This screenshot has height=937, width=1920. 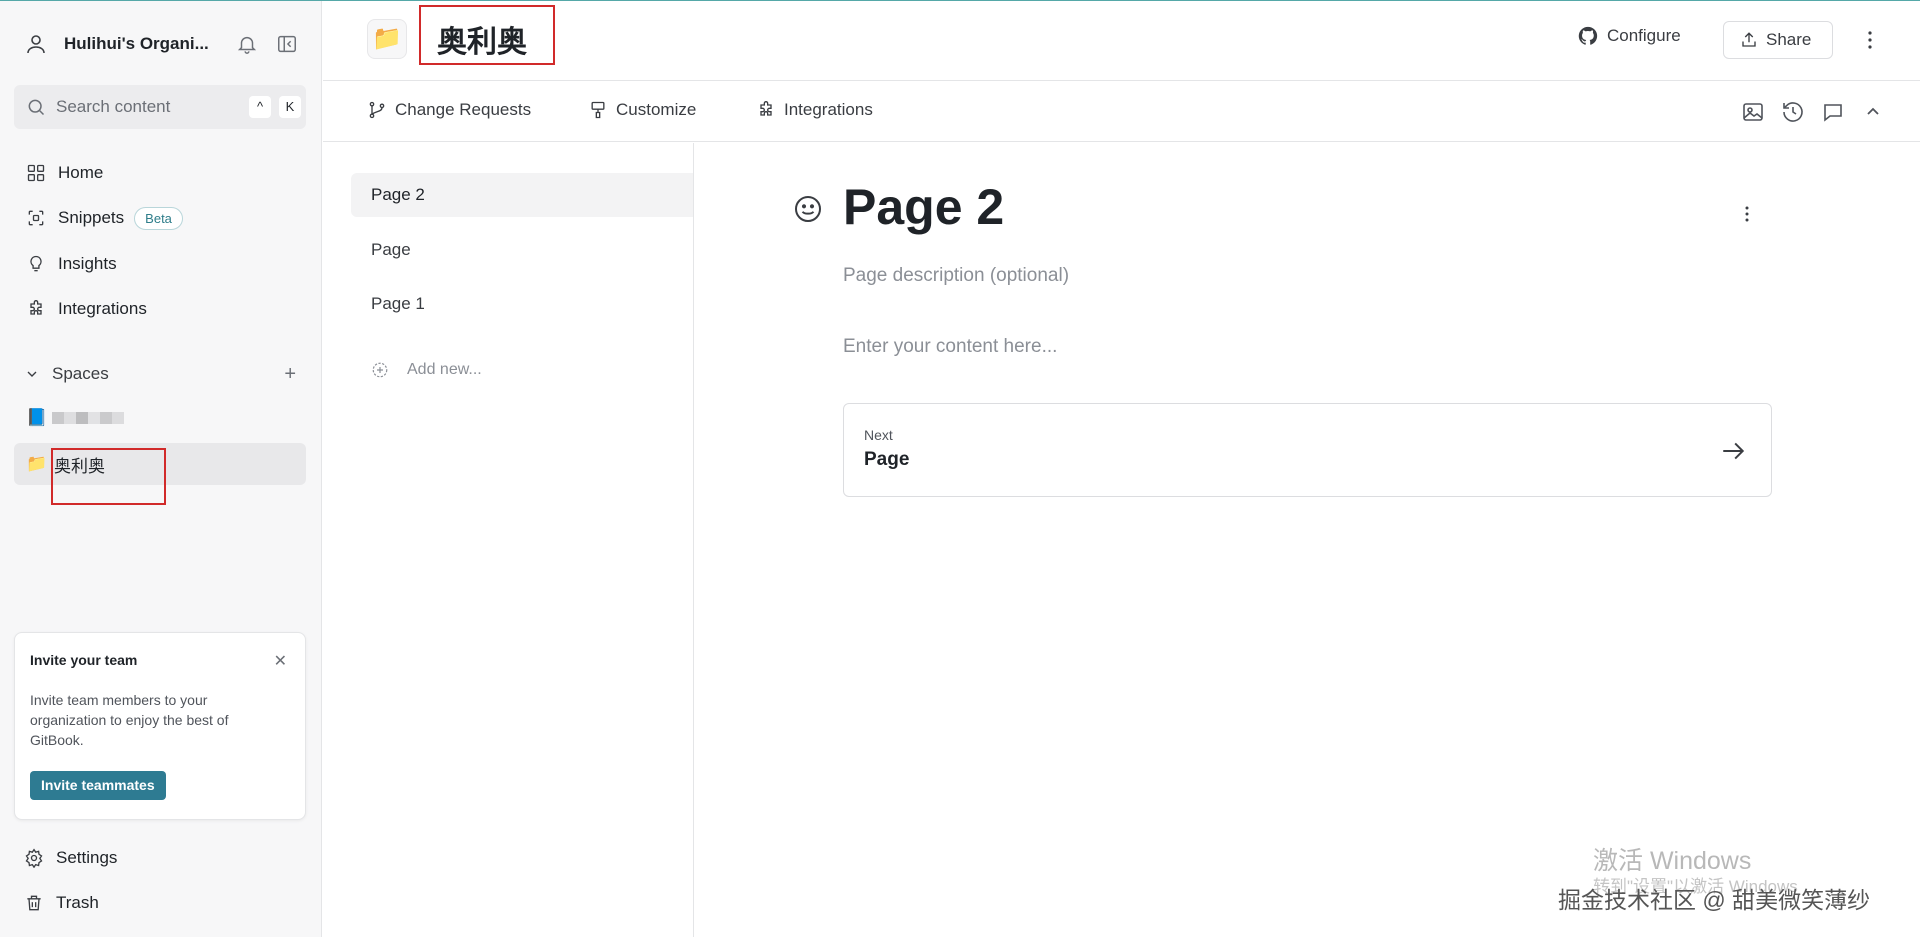 I want to click on invite-card-title: Invite your team, so click(x=84, y=660).